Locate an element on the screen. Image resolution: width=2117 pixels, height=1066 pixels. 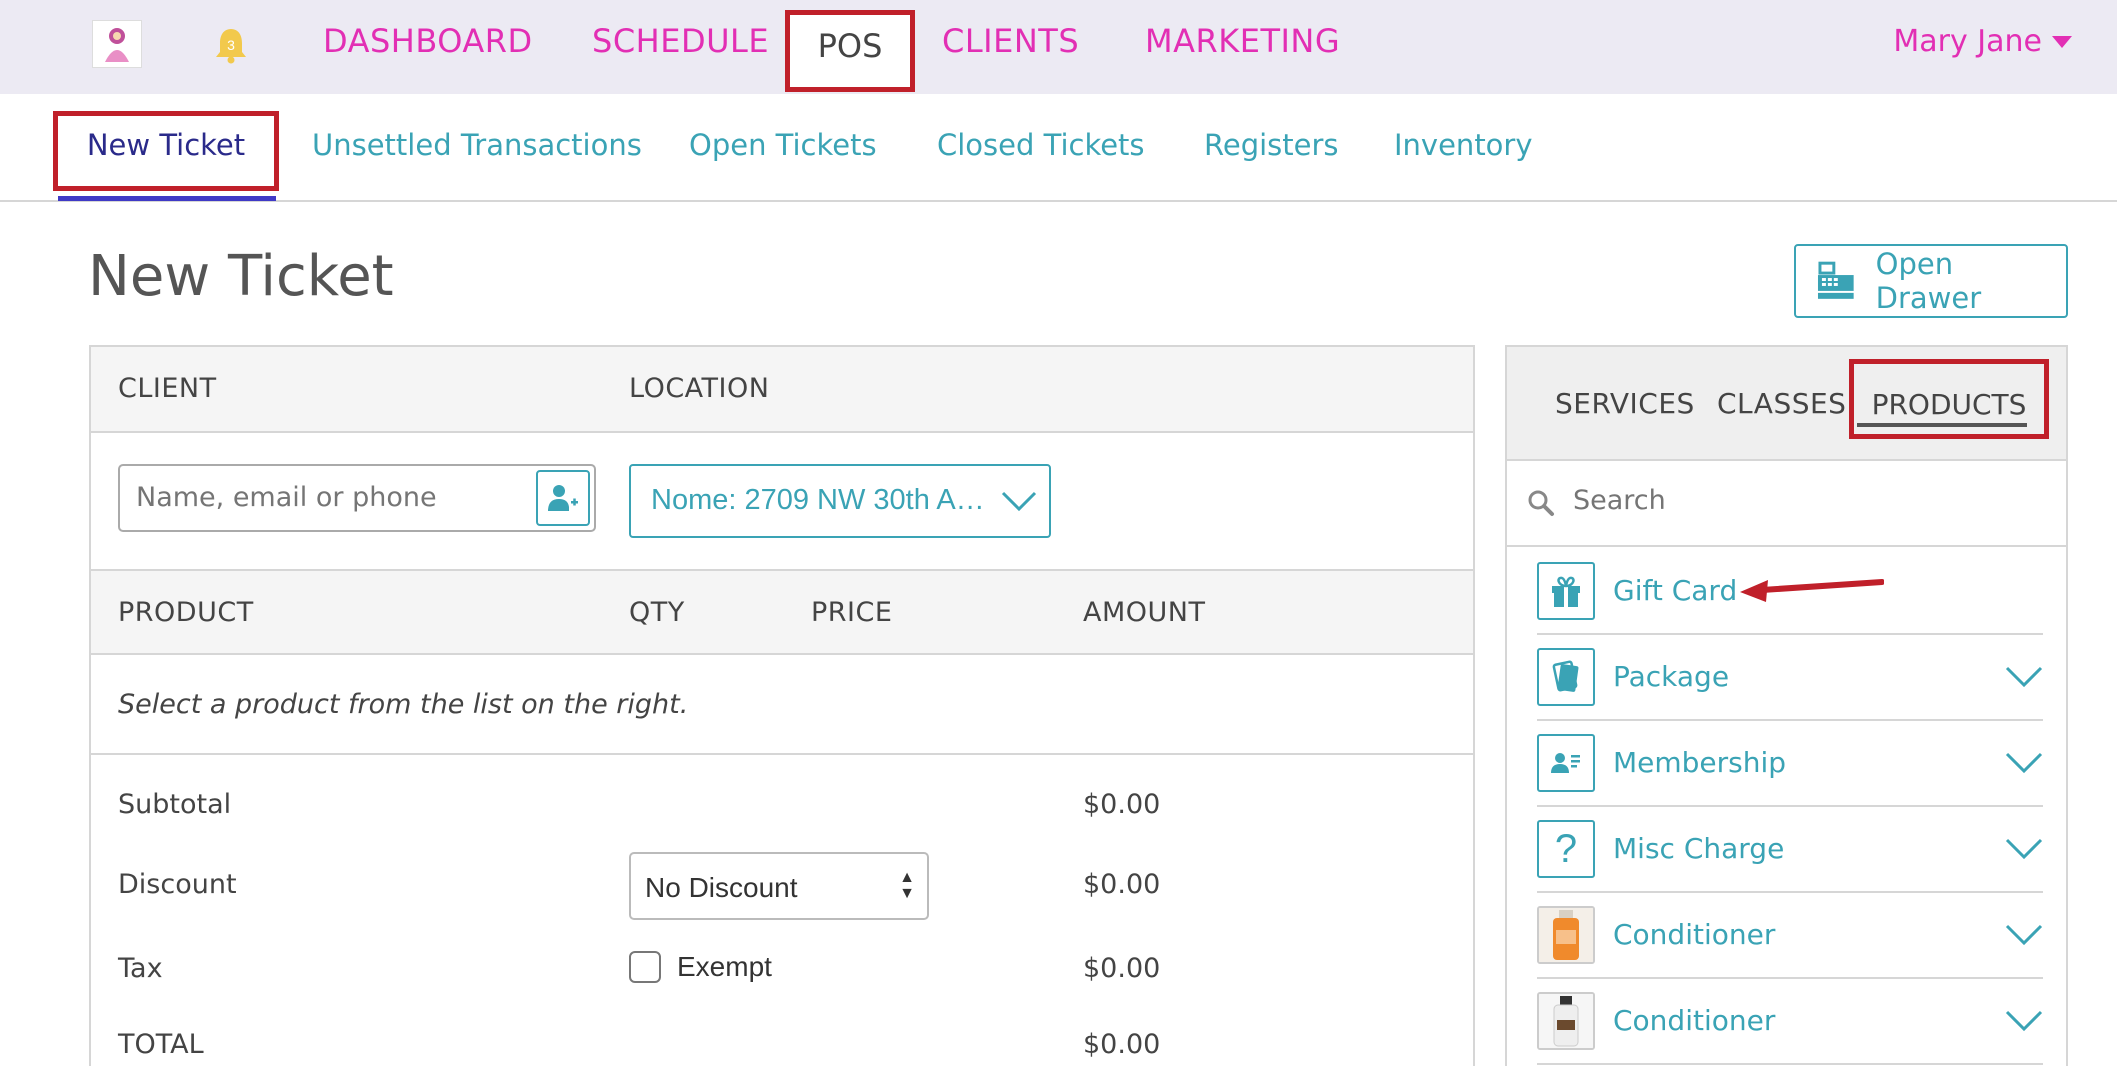
notification-count: 3 is located at coordinates (231, 45).